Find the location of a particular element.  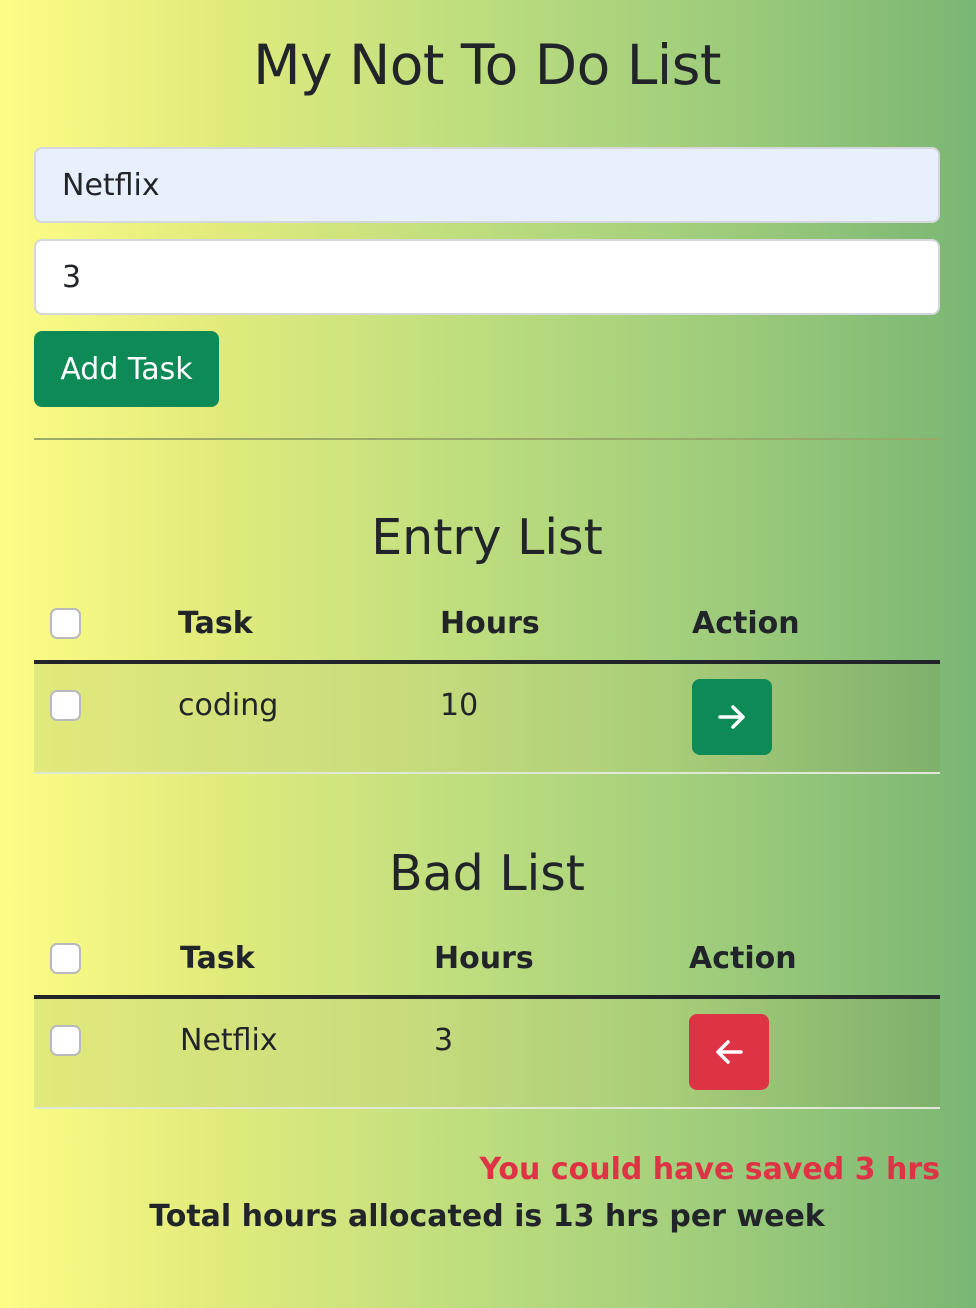

total-hours-text: Total hours allocated is 13 hrs per week is located at coordinates (487, 1216).